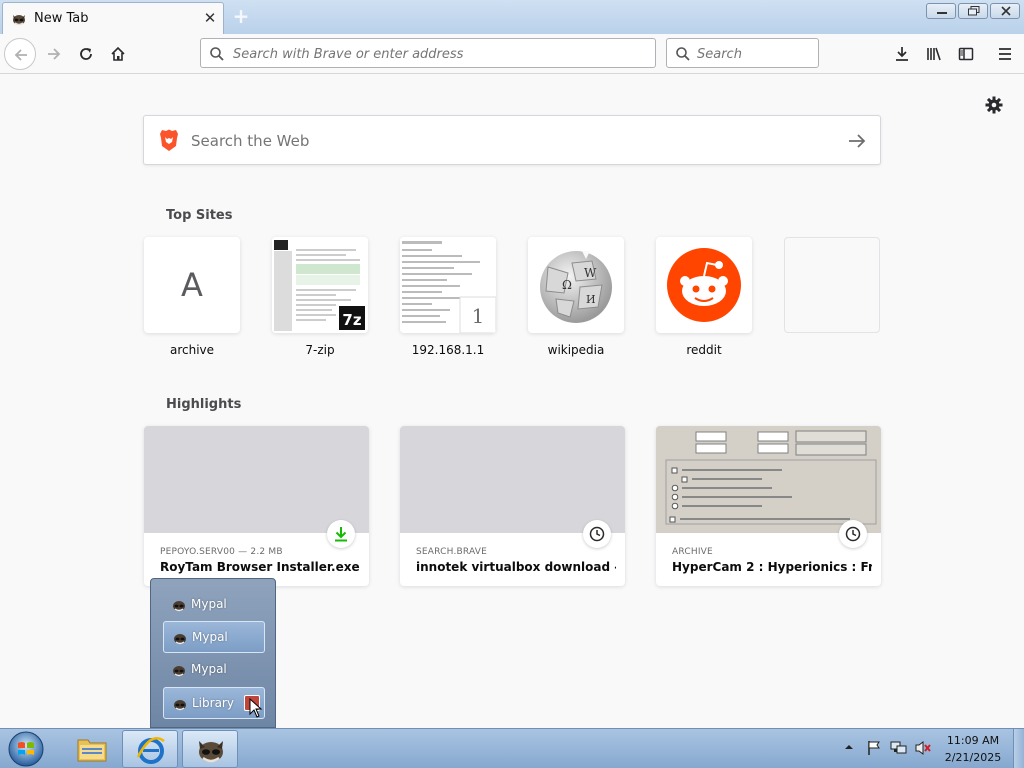 The width and height of the screenshot is (1024, 768). What do you see at coordinates (113, 18) in the screenshot?
I see `tab-new-tab: New Tab ✕` at bounding box center [113, 18].